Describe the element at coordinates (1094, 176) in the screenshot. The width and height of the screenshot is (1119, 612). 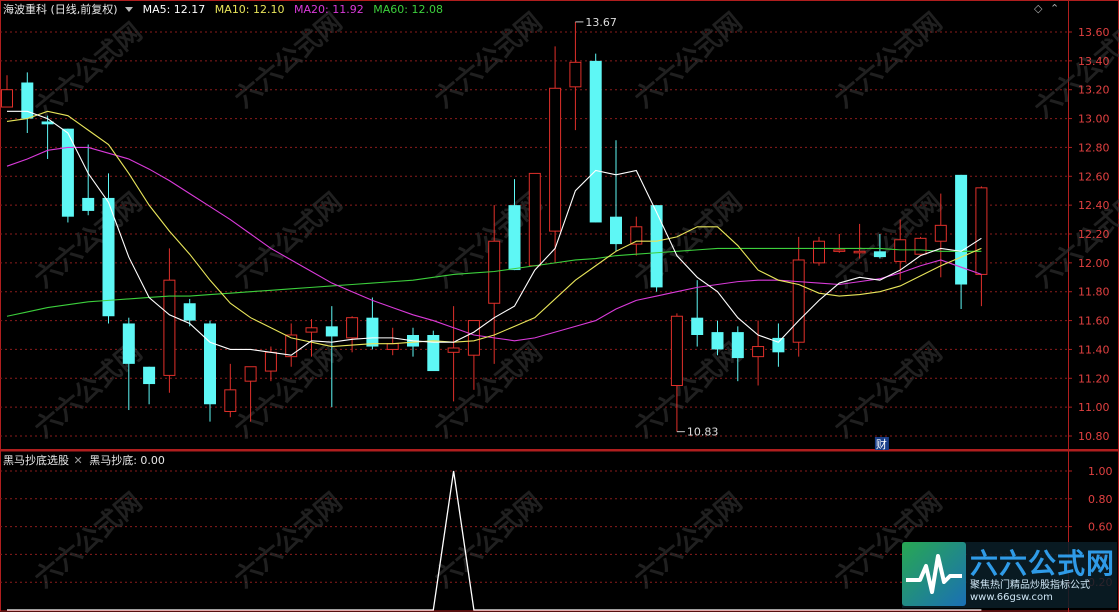
I see `price-tick-label: 12.60` at that location.